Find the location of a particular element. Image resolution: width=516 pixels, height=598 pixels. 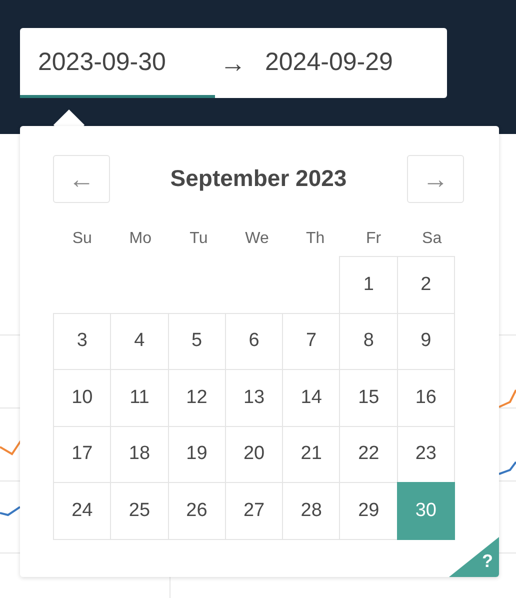

weekday-label: Tu is located at coordinates (199, 239).